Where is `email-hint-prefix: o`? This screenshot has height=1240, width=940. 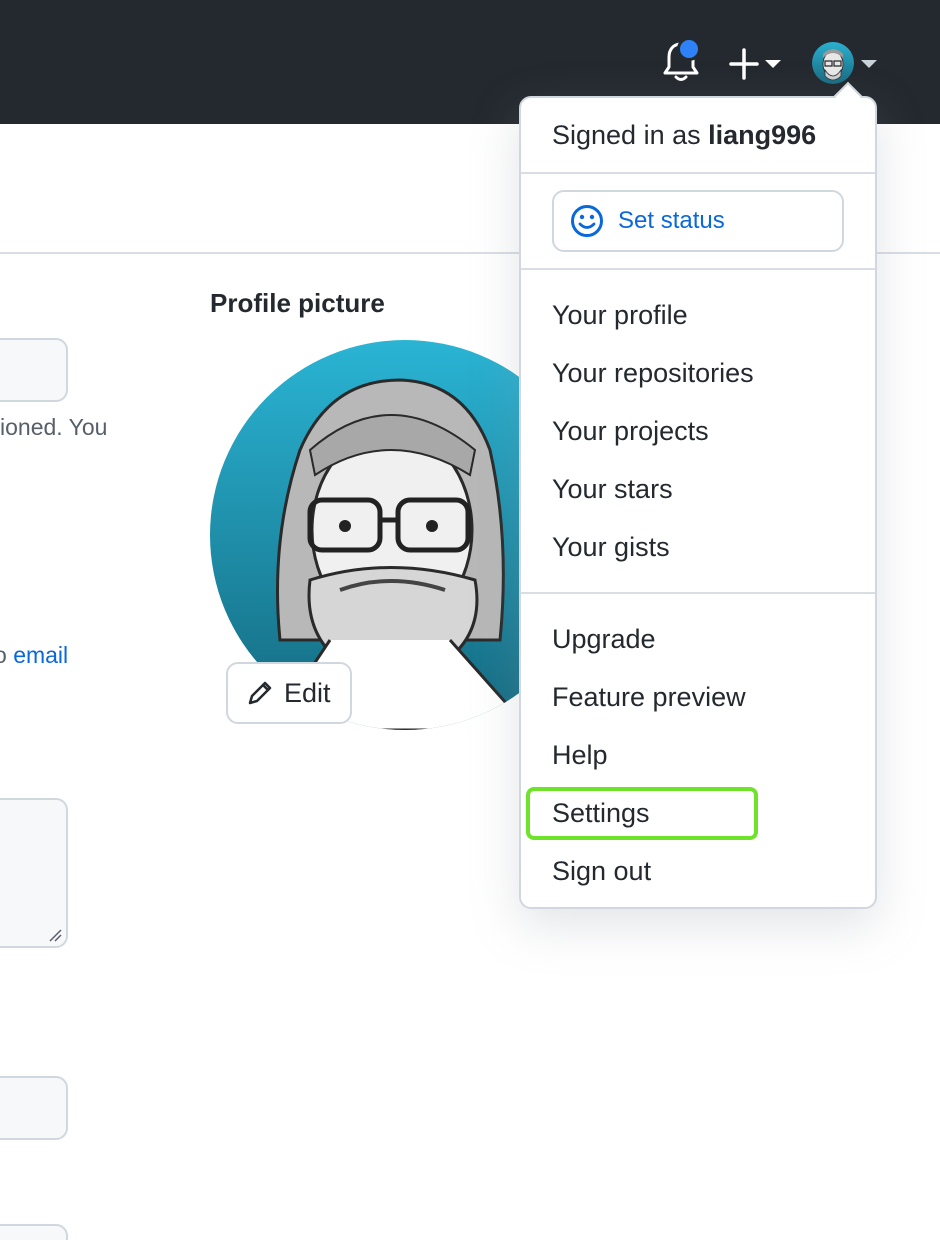 email-hint-prefix: o is located at coordinates (3, 655).